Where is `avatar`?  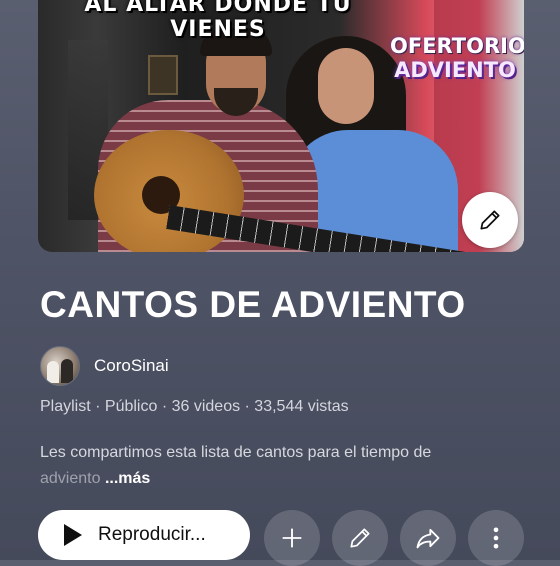 avatar is located at coordinates (60, 366).